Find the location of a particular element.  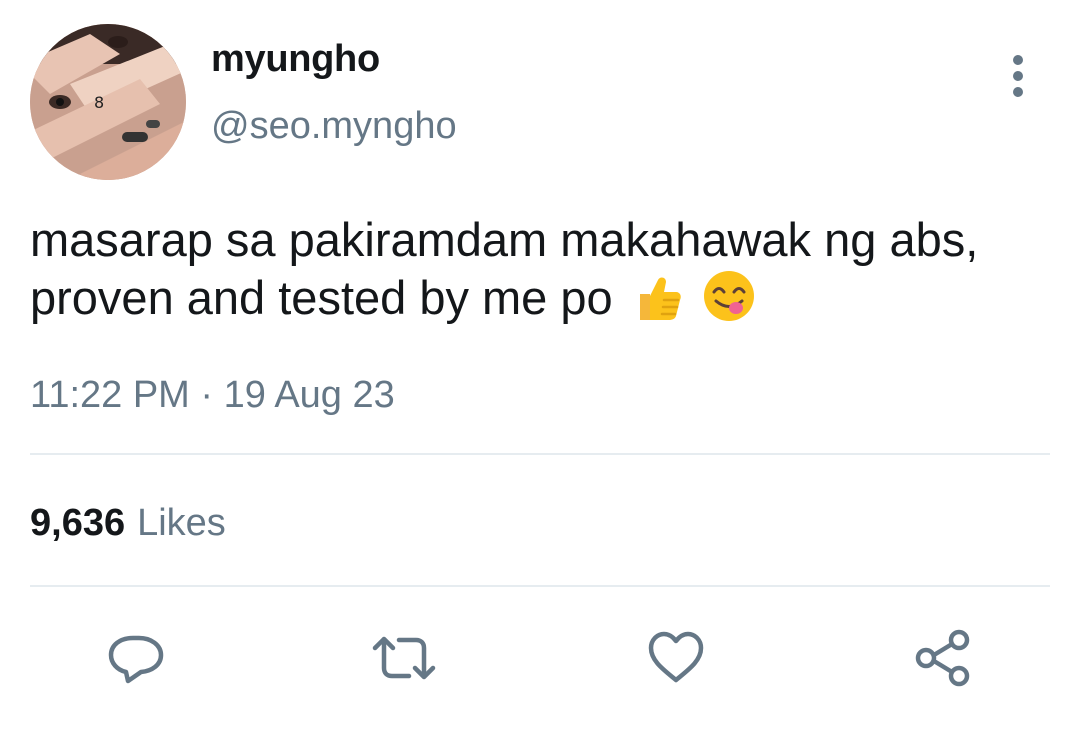

tweet-timestamp: 11:22 PM · 19 Aug 23 is located at coordinates (212, 395).